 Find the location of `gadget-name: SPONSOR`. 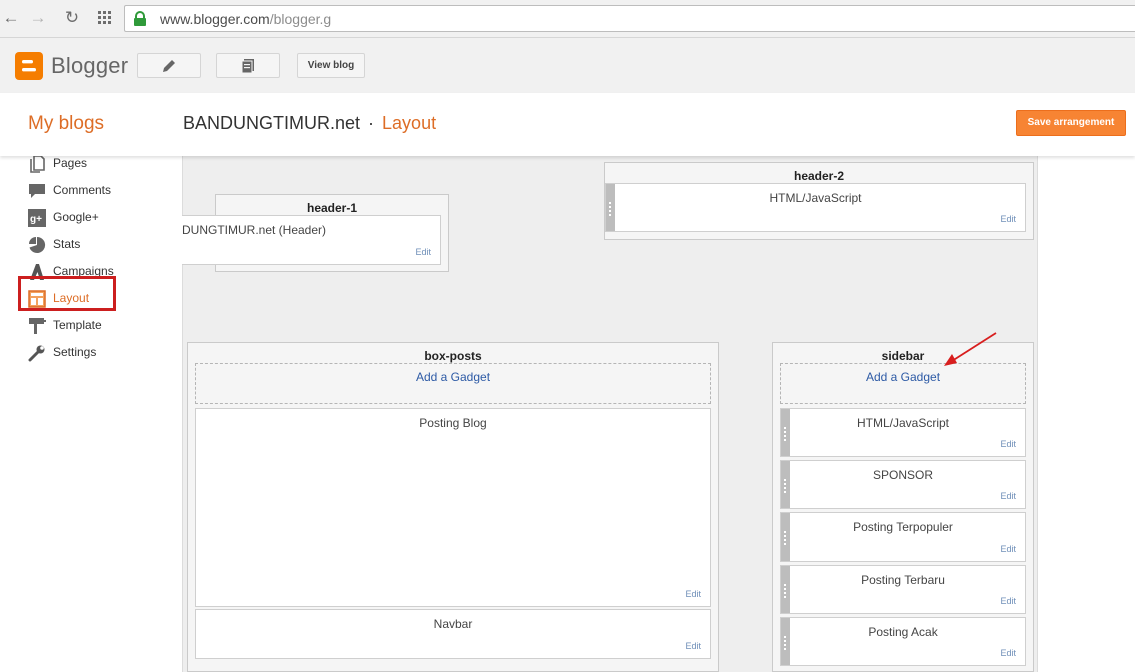

gadget-name: SPONSOR is located at coordinates (902, 475).